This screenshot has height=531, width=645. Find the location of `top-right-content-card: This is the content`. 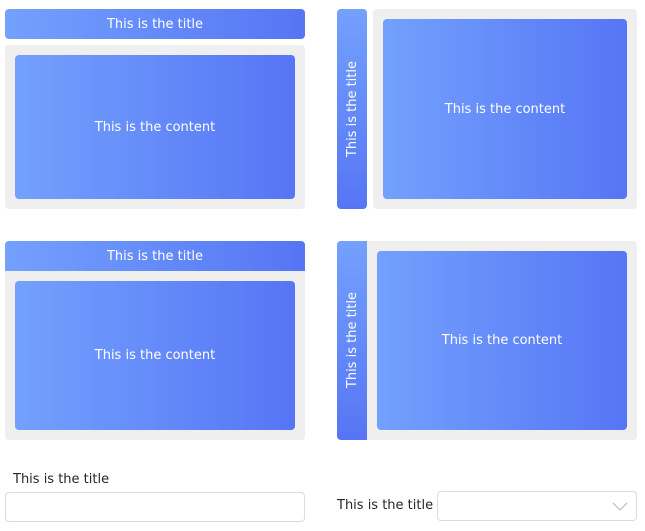

top-right-content-card: This is the content is located at coordinates (505, 109).